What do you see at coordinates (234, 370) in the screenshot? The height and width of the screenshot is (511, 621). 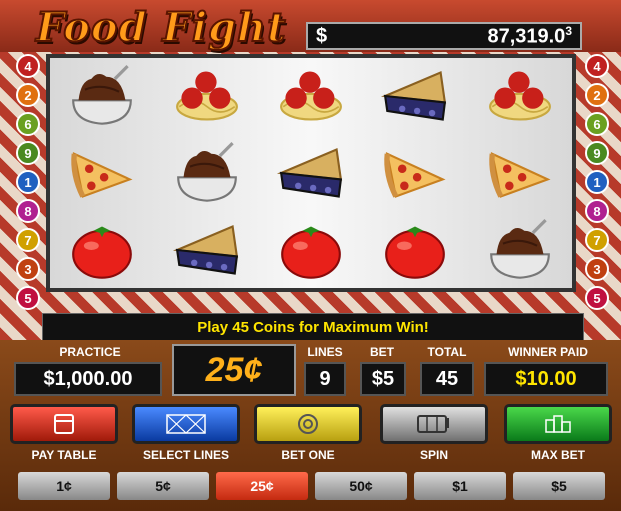 I see `denomination-display: 25¢` at bounding box center [234, 370].